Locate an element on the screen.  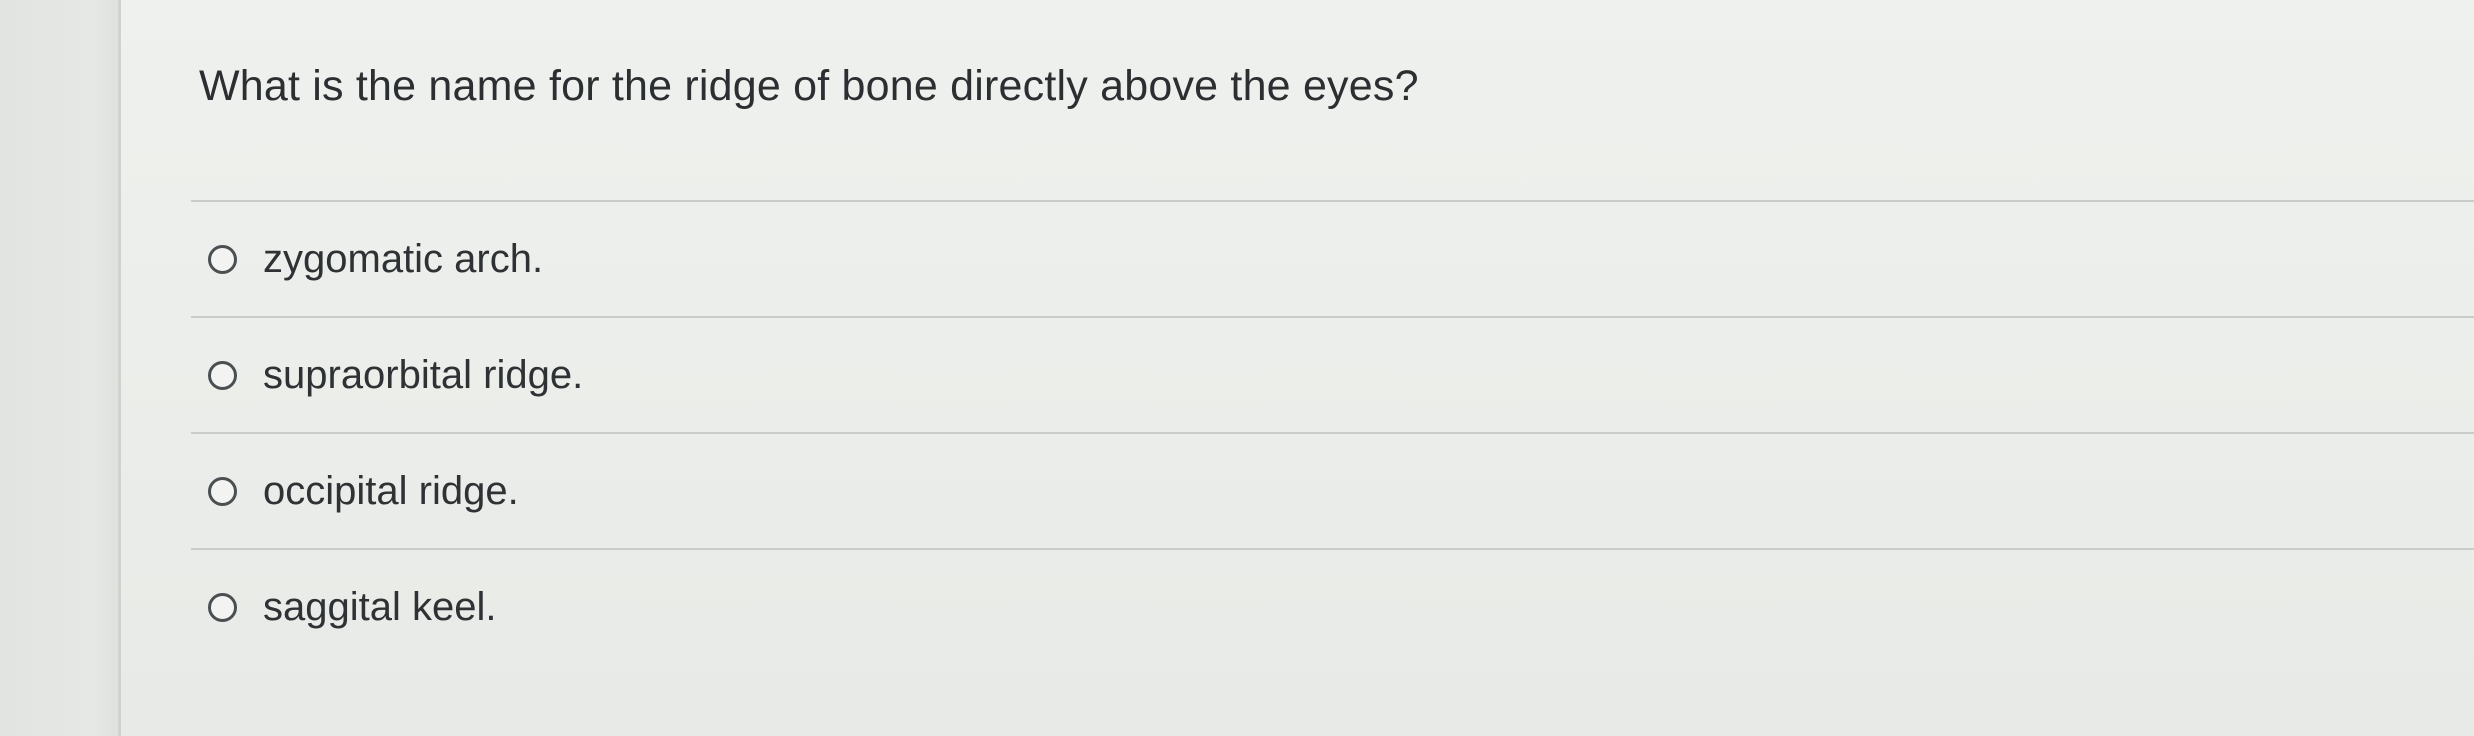
answer-option-label: occipital ridge. is located at coordinates (391, 490).